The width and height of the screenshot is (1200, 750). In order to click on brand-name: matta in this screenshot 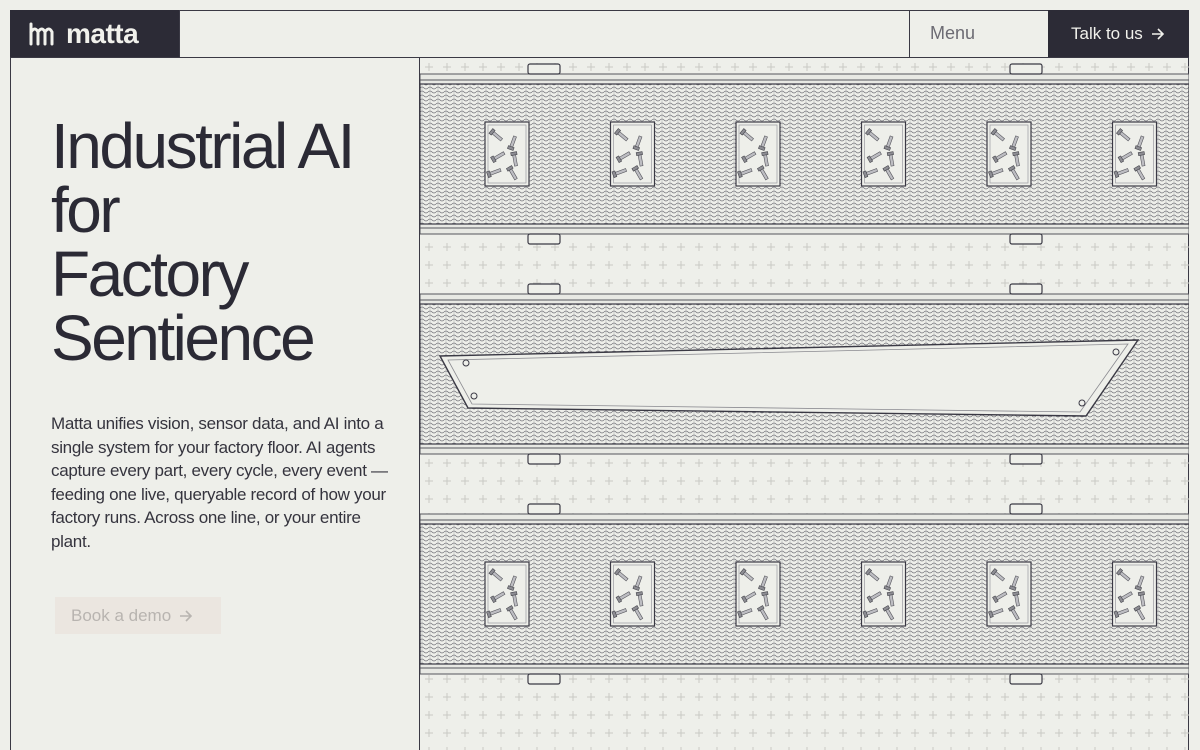, I will do `click(102, 33)`.